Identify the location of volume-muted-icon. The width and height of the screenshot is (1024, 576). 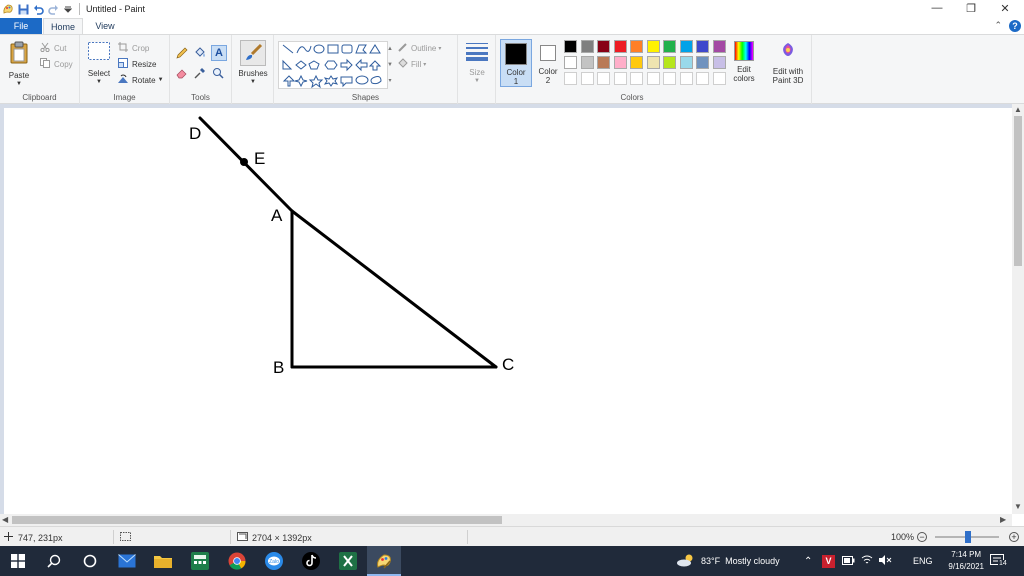
(885, 561).